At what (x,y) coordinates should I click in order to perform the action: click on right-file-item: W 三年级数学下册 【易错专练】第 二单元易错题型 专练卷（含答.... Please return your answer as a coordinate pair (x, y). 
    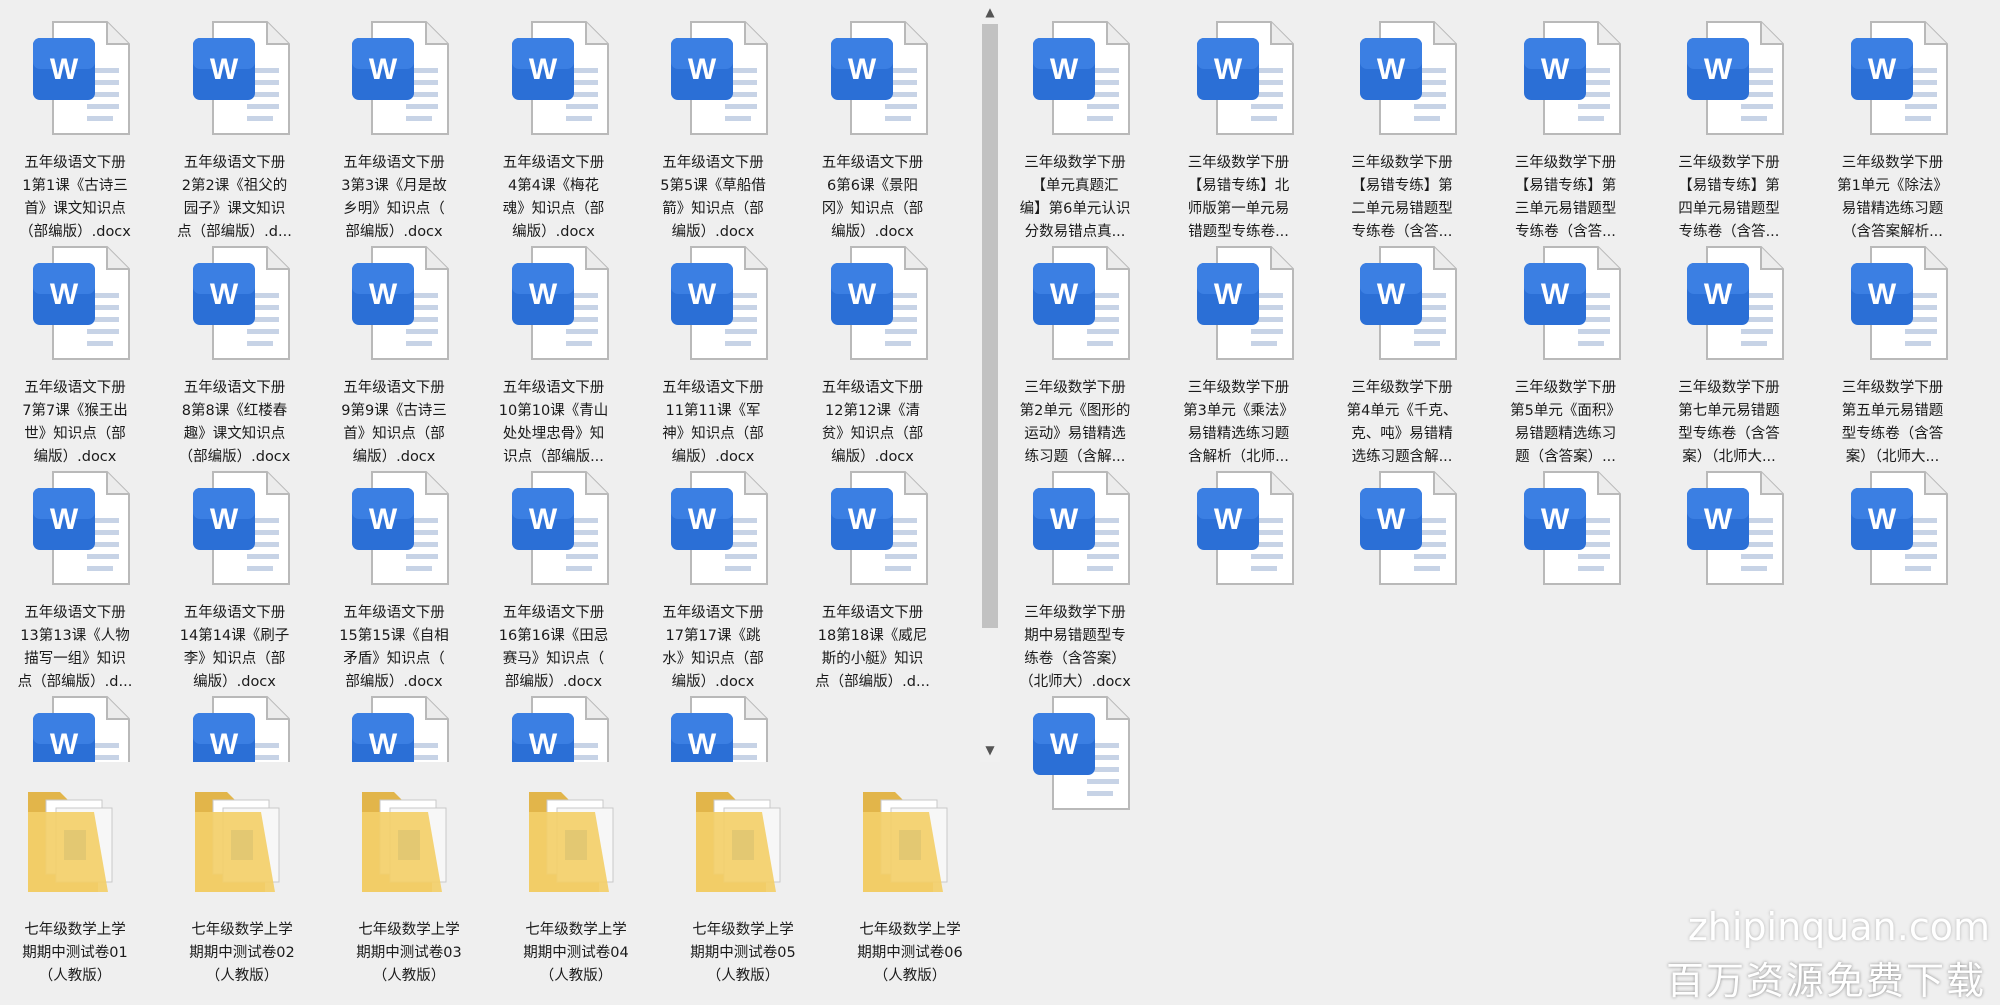
    Looking at the image, I should click on (1402, 128).